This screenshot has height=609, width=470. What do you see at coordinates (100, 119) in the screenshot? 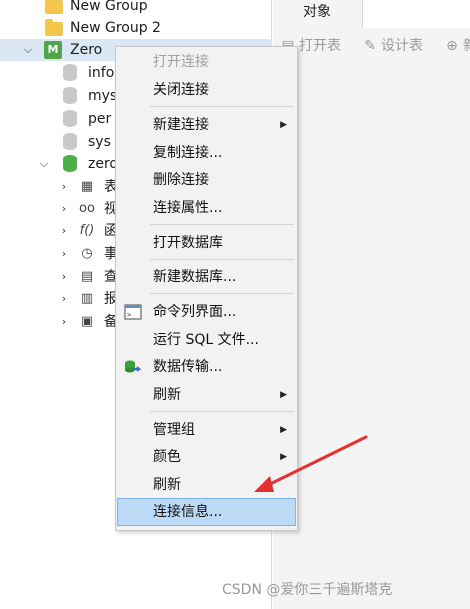
I see `tree-item-label: per` at bounding box center [100, 119].